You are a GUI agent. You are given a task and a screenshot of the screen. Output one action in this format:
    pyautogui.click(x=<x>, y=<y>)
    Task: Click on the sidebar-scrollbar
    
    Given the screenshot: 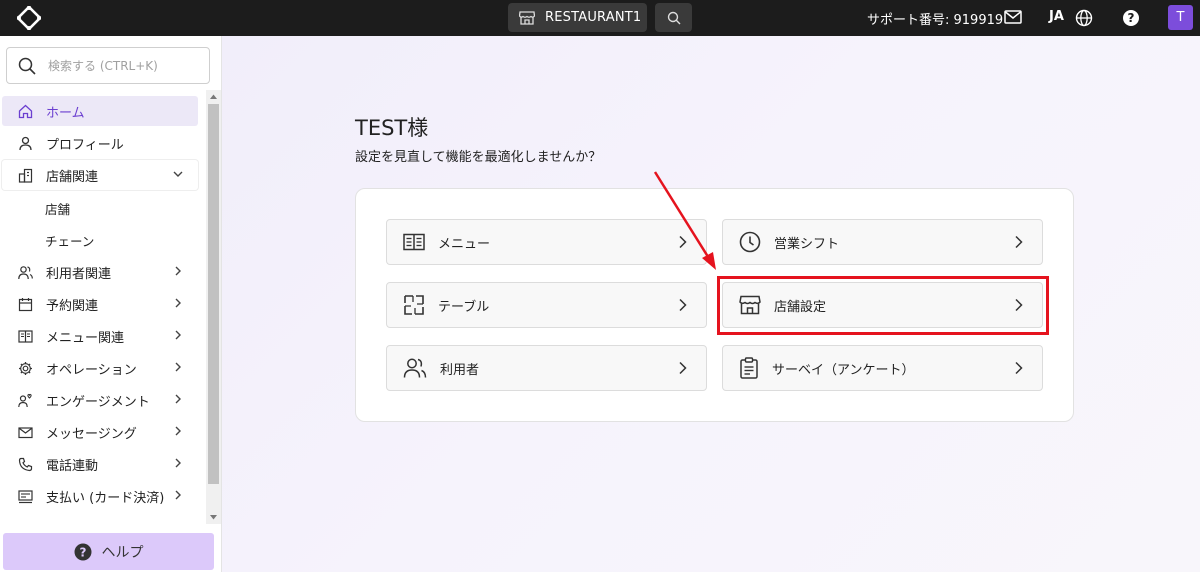 What is the action you would take?
    pyautogui.click(x=213, y=307)
    